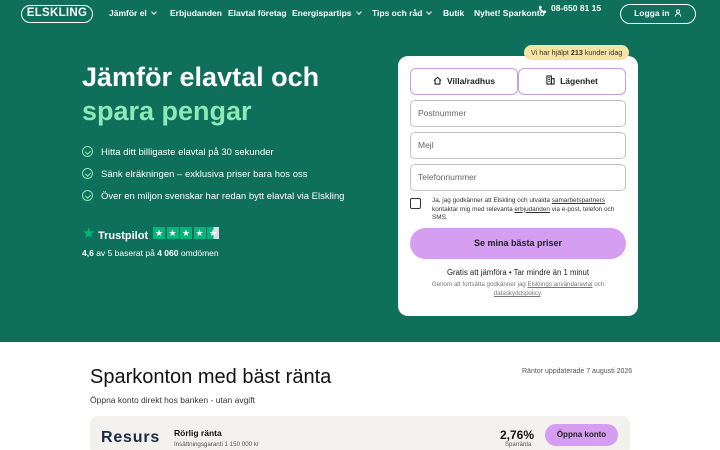 Image resolution: width=720 pixels, height=450 pixels. I want to click on rating-pre: av 5 baserat på, so click(125, 253).